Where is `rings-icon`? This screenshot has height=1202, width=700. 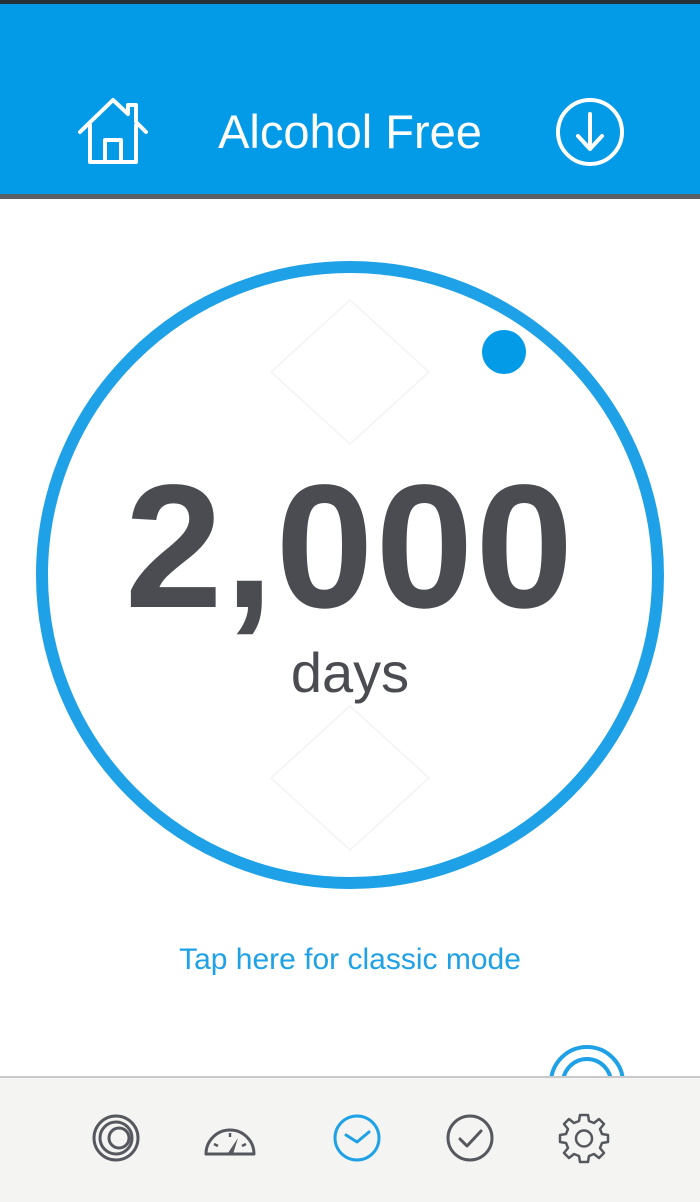
rings-icon is located at coordinates (116, 1138).